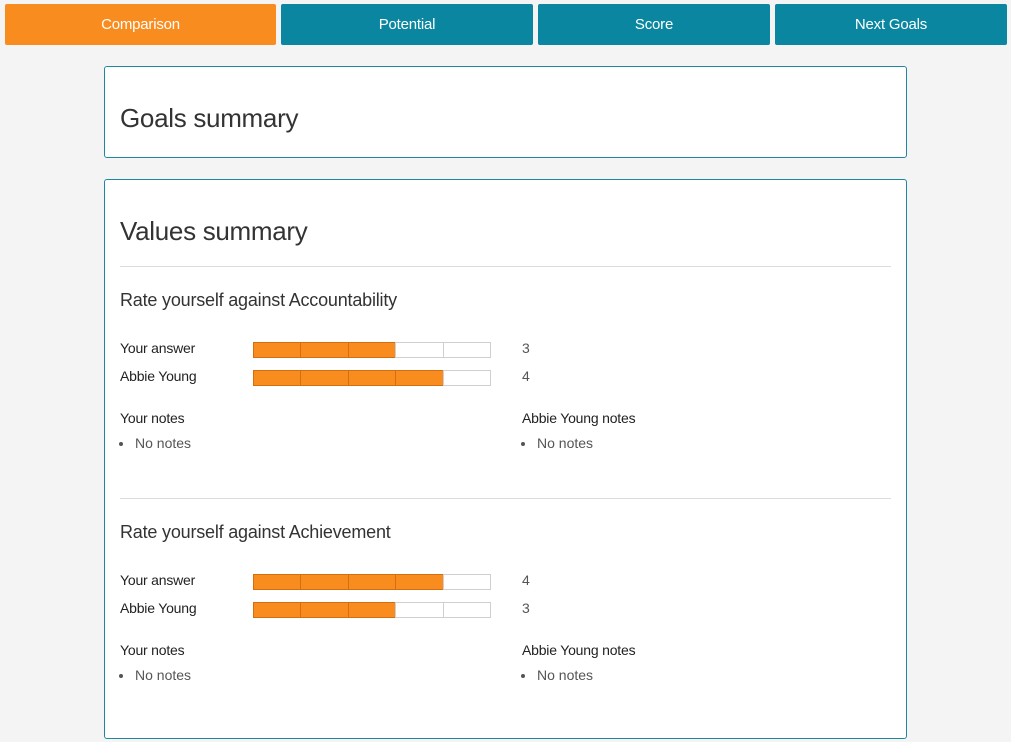  I want to click on rating-row-abbie-young: Abbie Young 3, so click(340, 610).